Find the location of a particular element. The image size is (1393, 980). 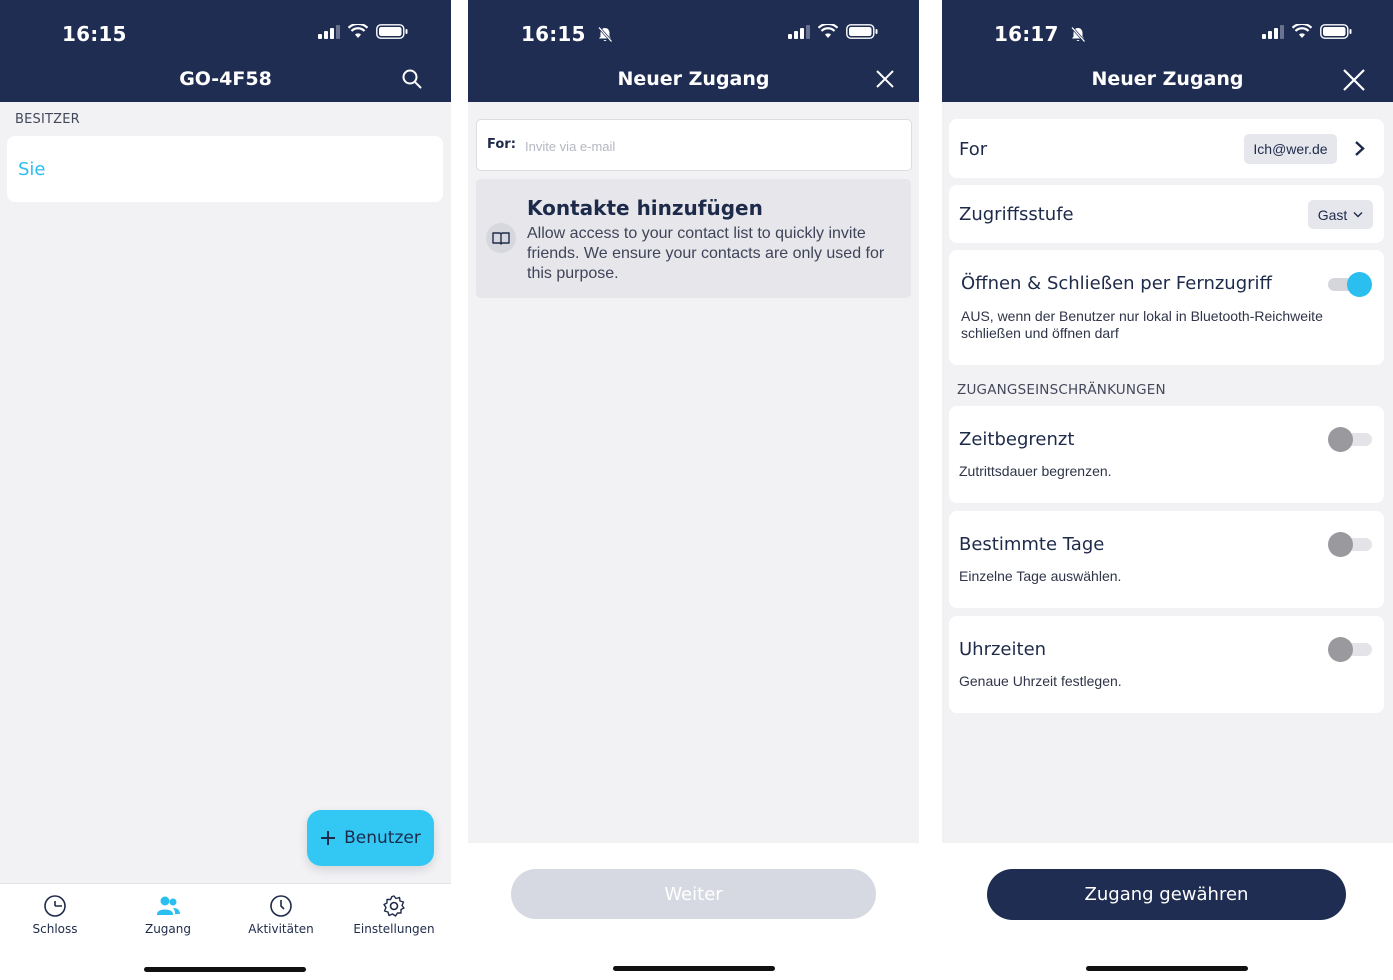

search-button is located at coordinates (413, 80).